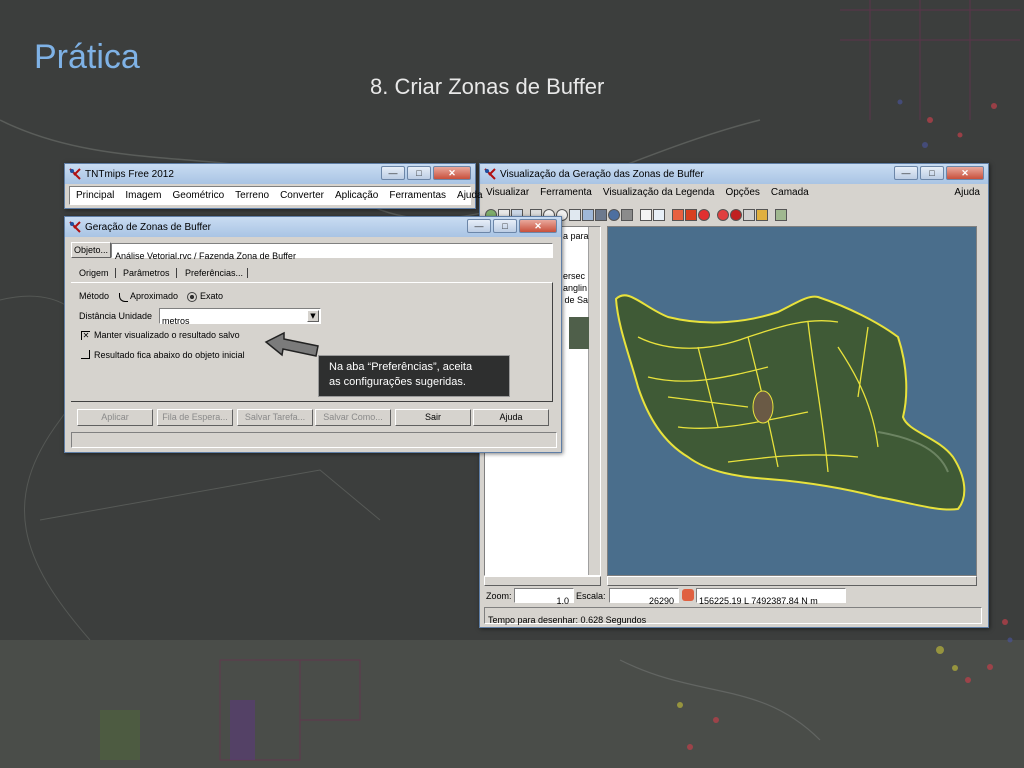 This screenshot has width=1024, height=768. Describe the element at coordinates (85, 354) in the screenshot. I see `result-below-checkbox` at that location.